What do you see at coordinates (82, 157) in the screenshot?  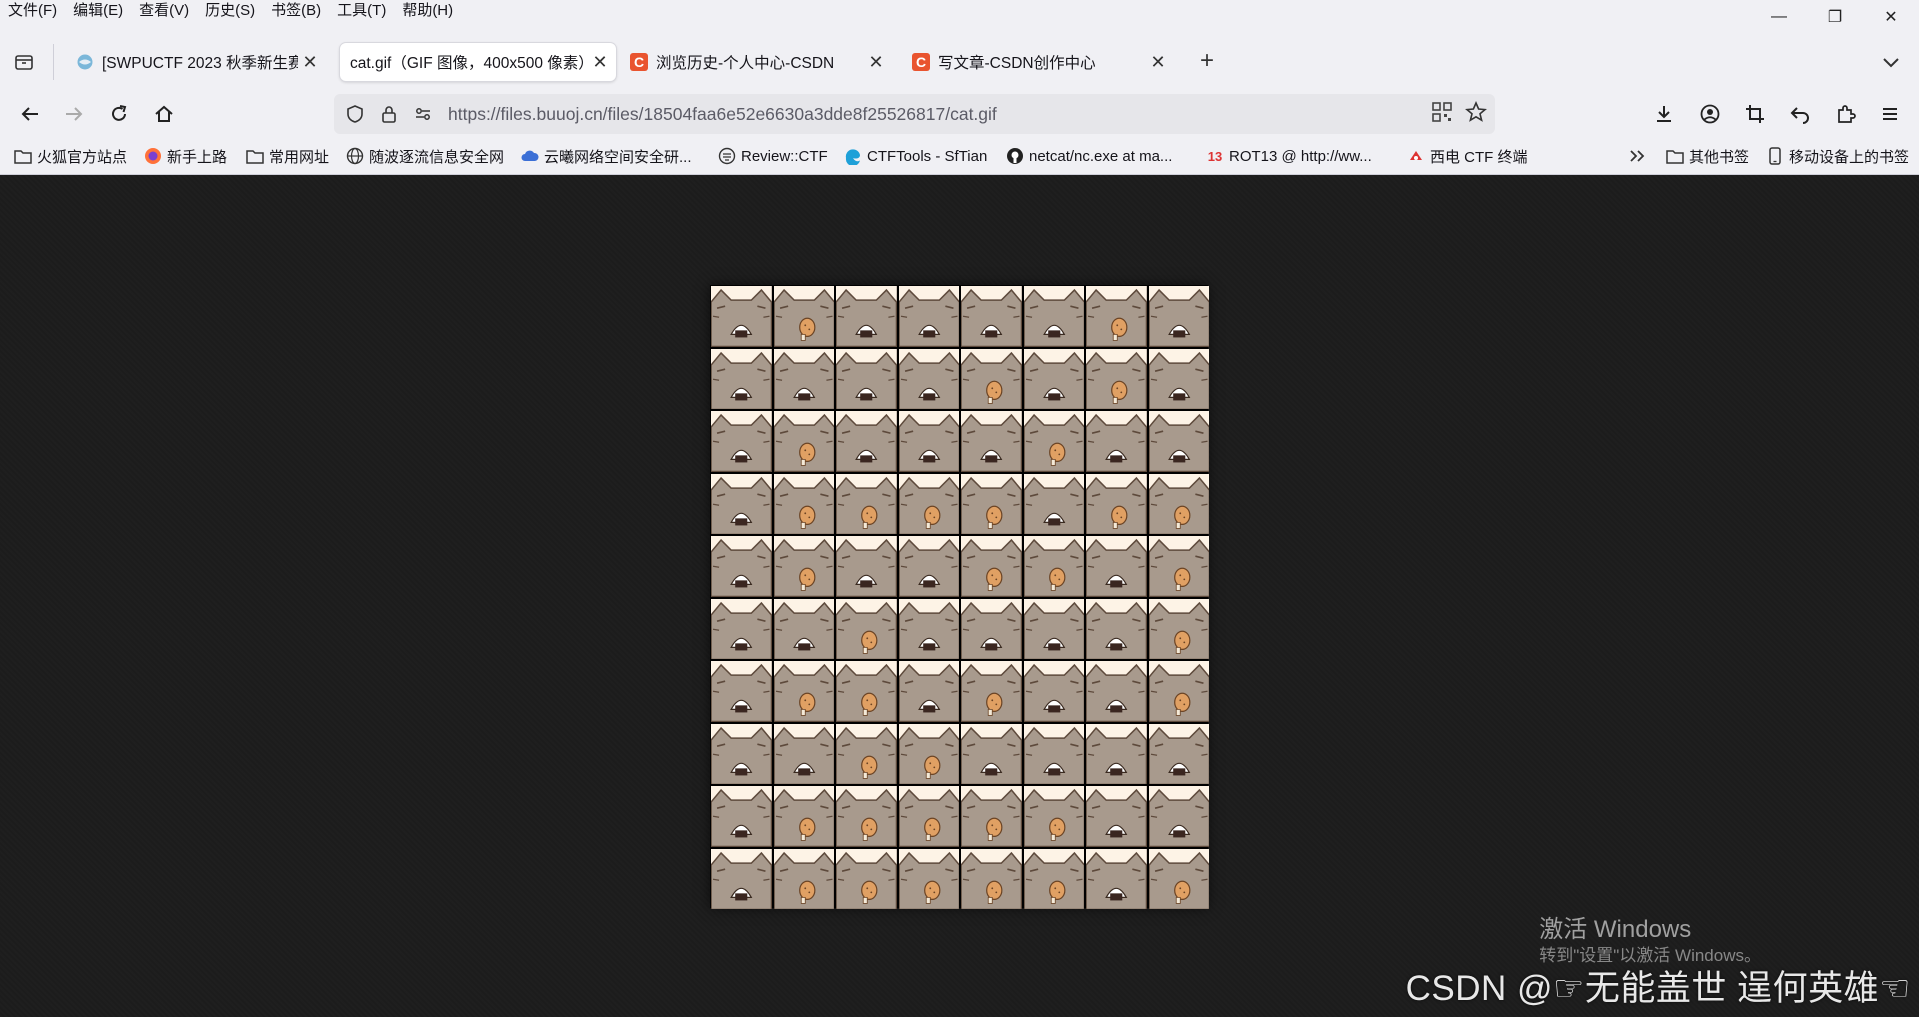 I see `bookmark-label: 火狐官方站点` at bounding box center [82, 157].